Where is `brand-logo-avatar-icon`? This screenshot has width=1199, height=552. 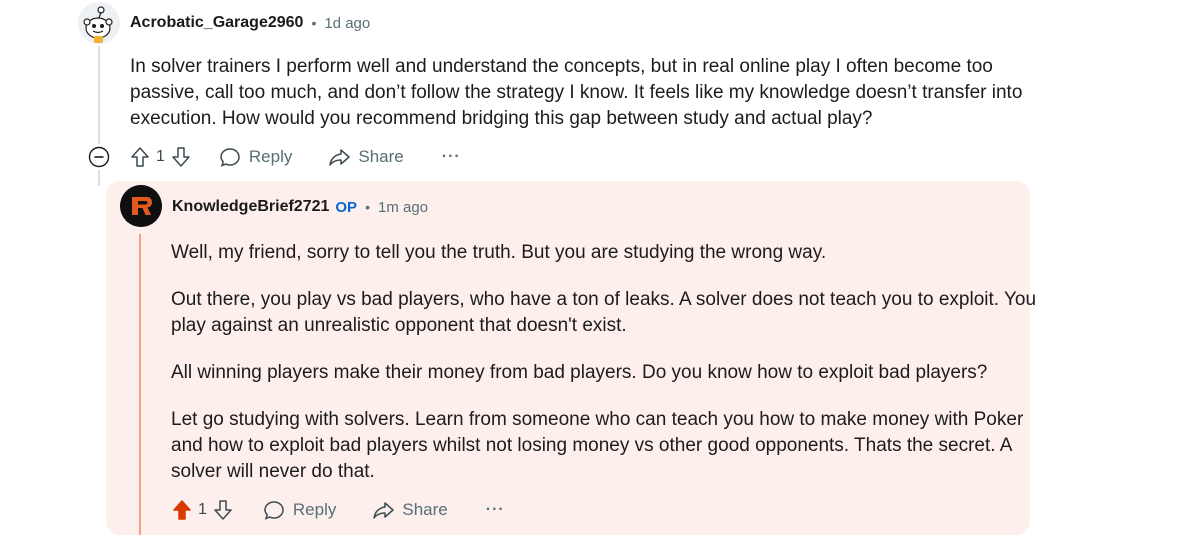
brand-logo-avatar-icon is located at coordinates (141, 206).